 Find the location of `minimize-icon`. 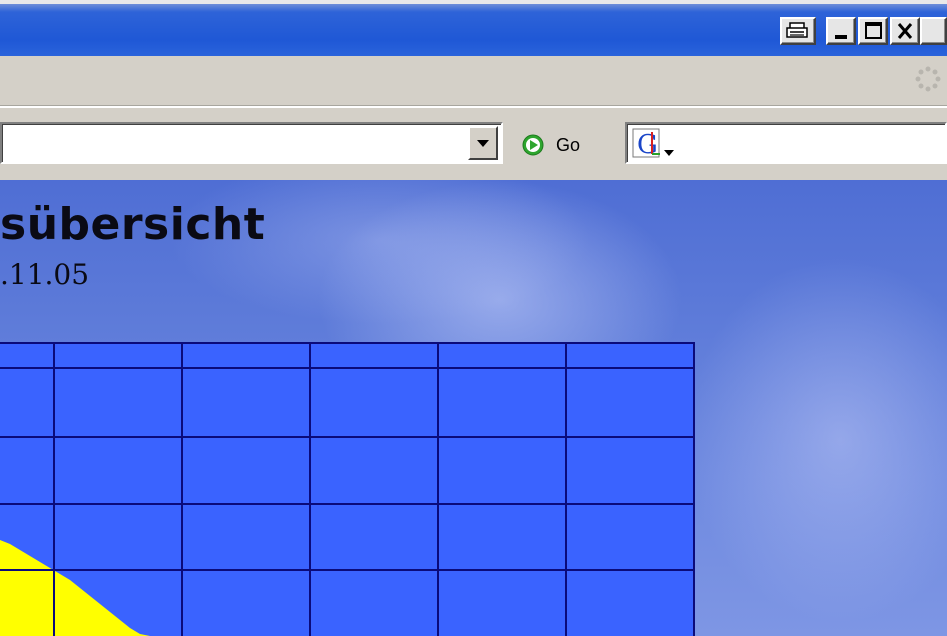

minimize-icon is located at coordinates (841, 37).